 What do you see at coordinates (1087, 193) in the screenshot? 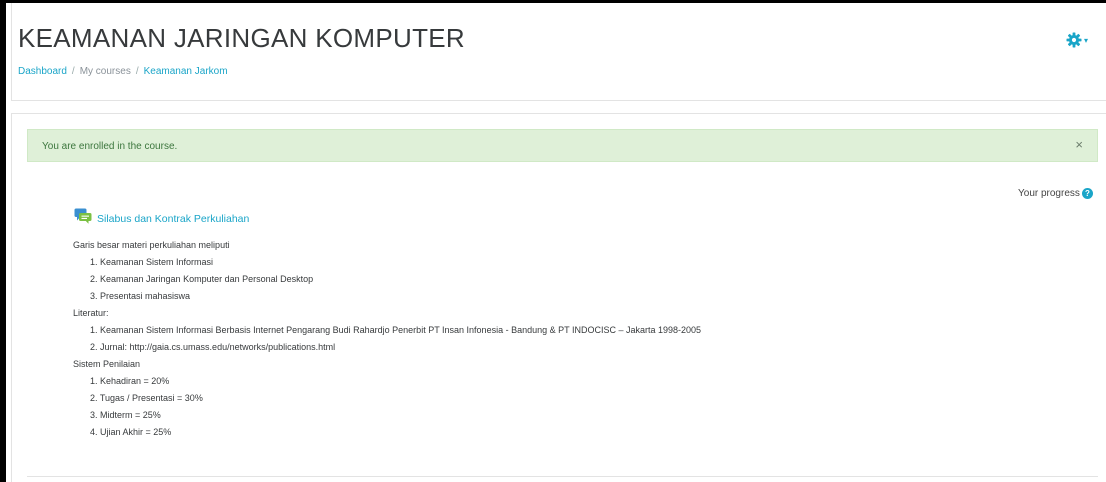
I see `help-icon: ?` at bounding box center [1087, 193].